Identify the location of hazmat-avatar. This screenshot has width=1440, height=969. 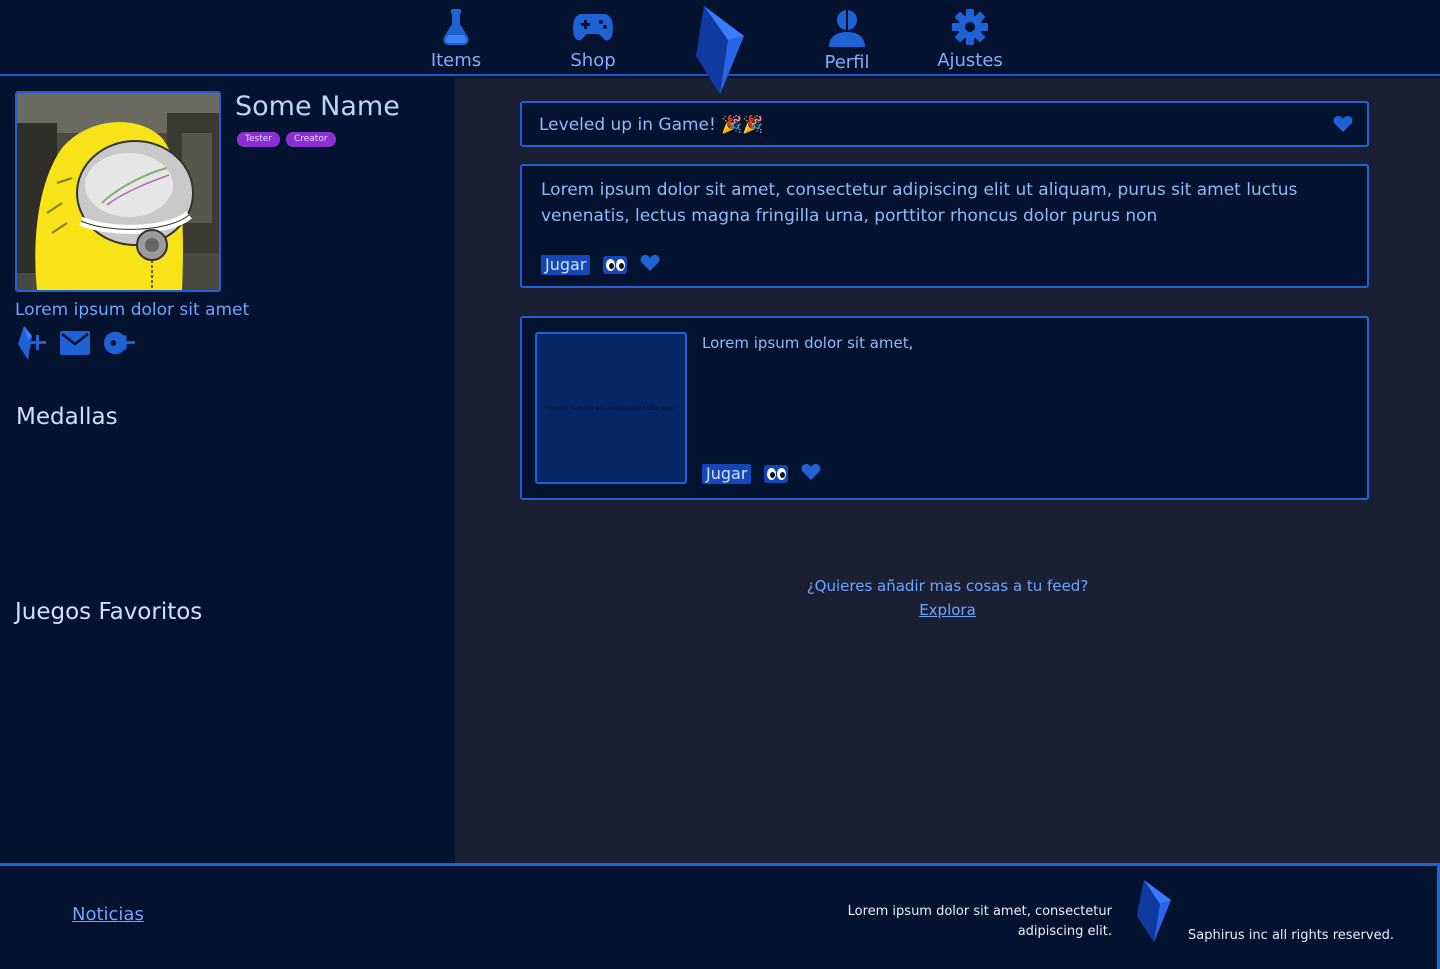
(118, 191).